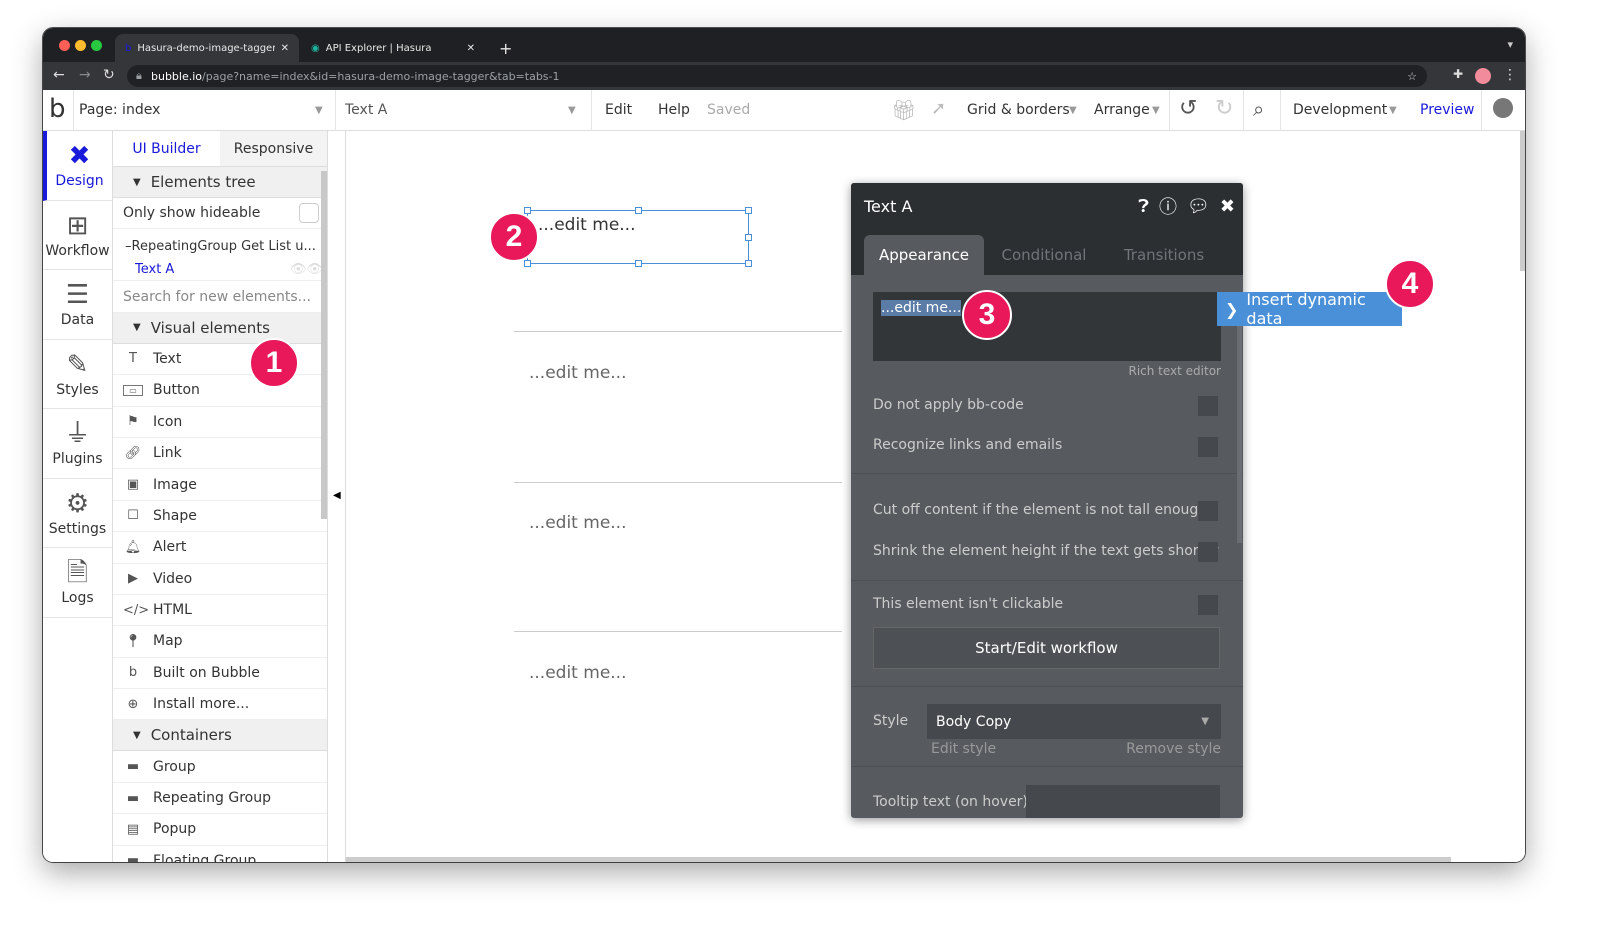 This screenshot has width=1600, height=939. Describe the element at coordinates (898, 859) in the screenshot. I see `canvas-h-scrollbar` at that location.